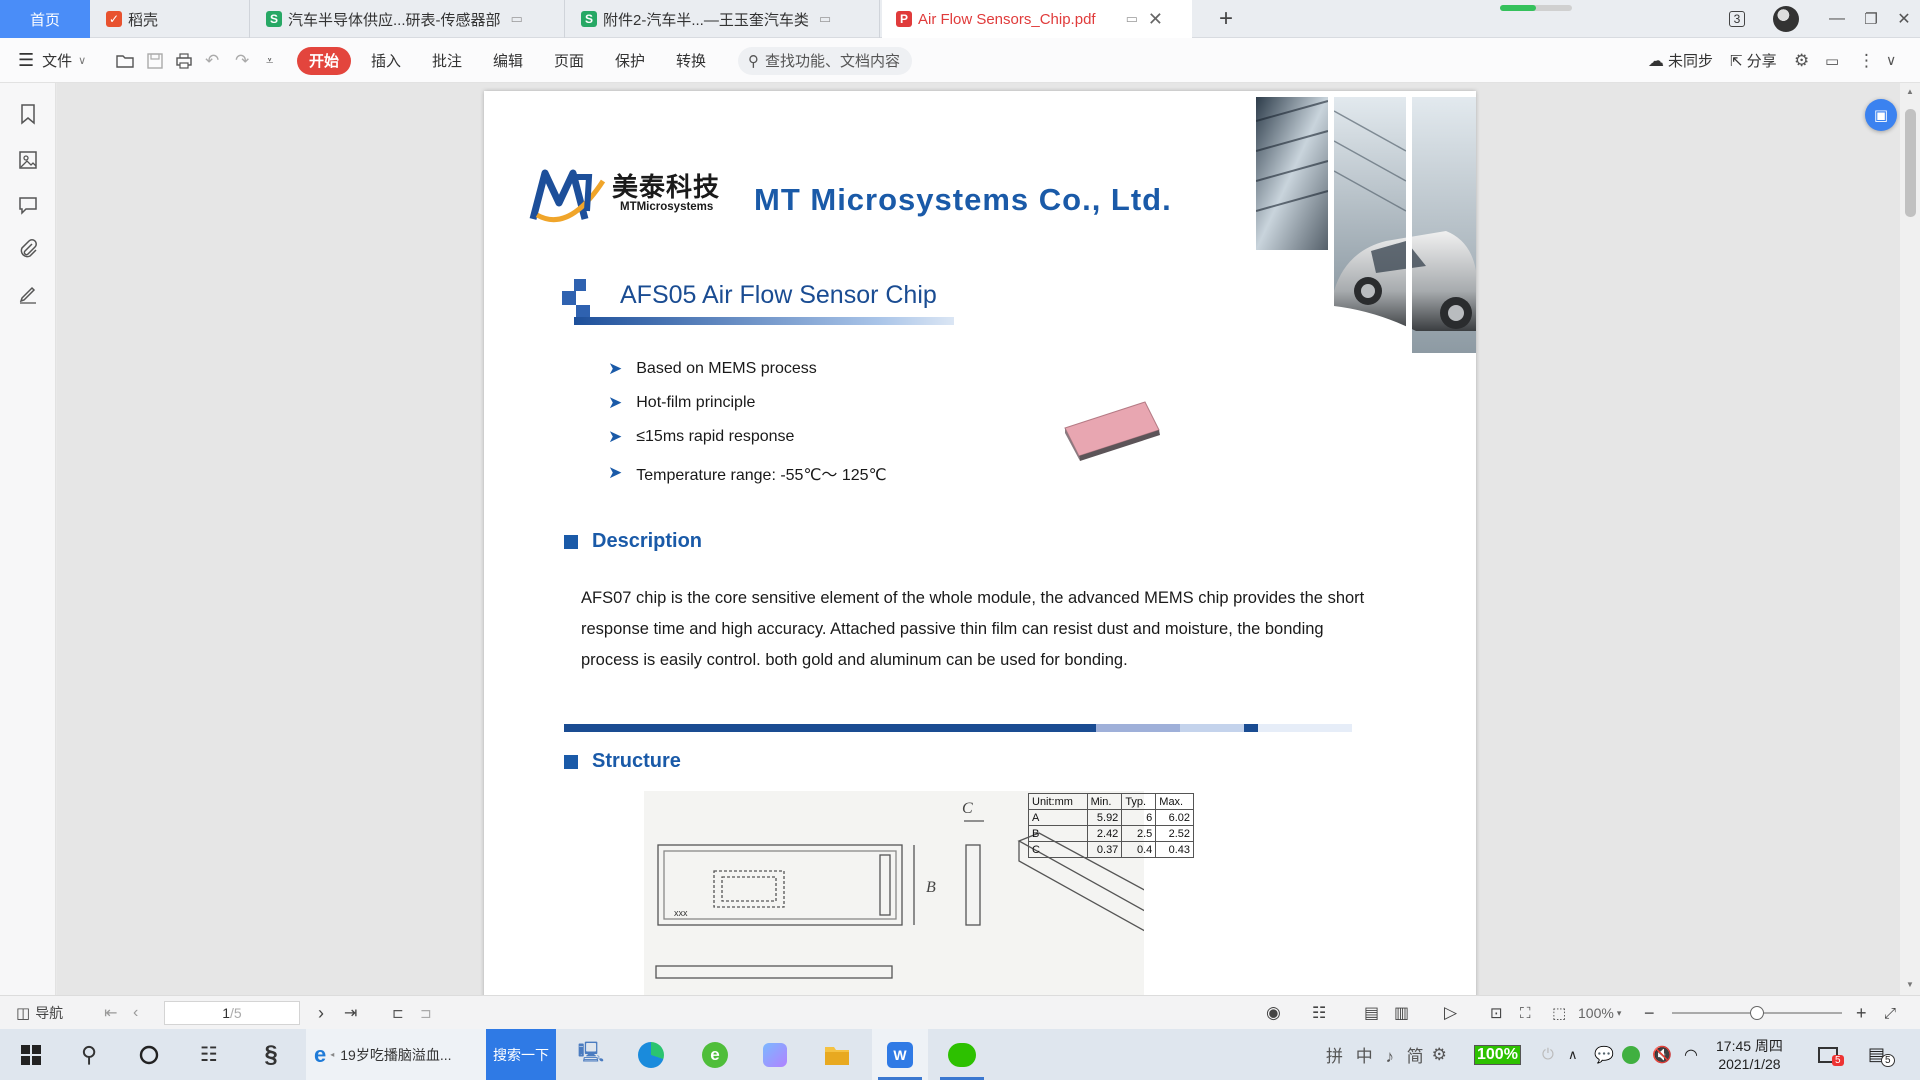 The width and height of the screenshot is (1920, 1080). What do you see at coordinates (89, 1054) in the screenshot?
I see `search-taskbar-button: ⚲` at bounding box center [89, 1054].